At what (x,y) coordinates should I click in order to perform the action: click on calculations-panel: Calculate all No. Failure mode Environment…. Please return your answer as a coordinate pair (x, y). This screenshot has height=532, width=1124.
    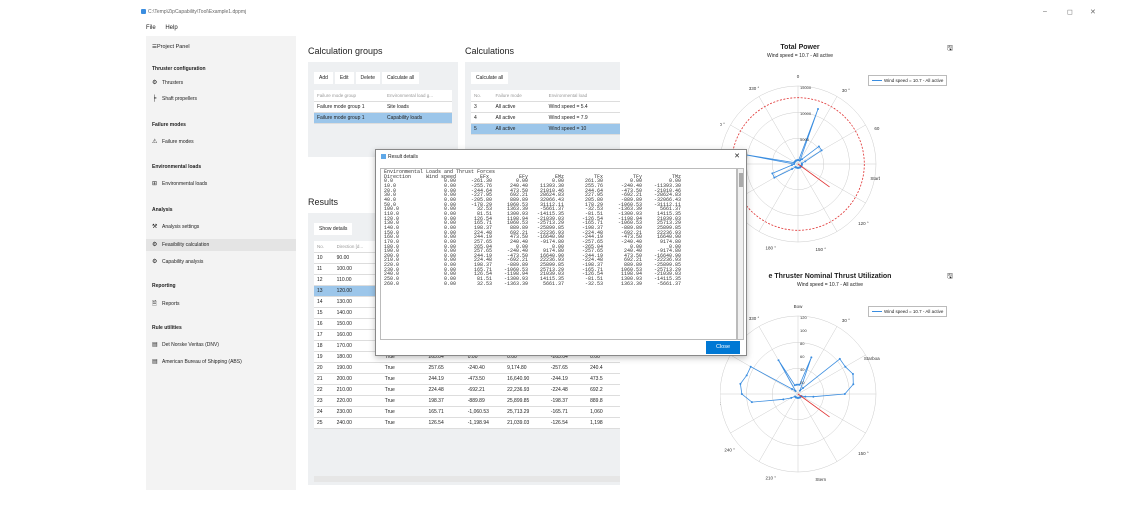
    Looking at the image, I should click on (542, 109).